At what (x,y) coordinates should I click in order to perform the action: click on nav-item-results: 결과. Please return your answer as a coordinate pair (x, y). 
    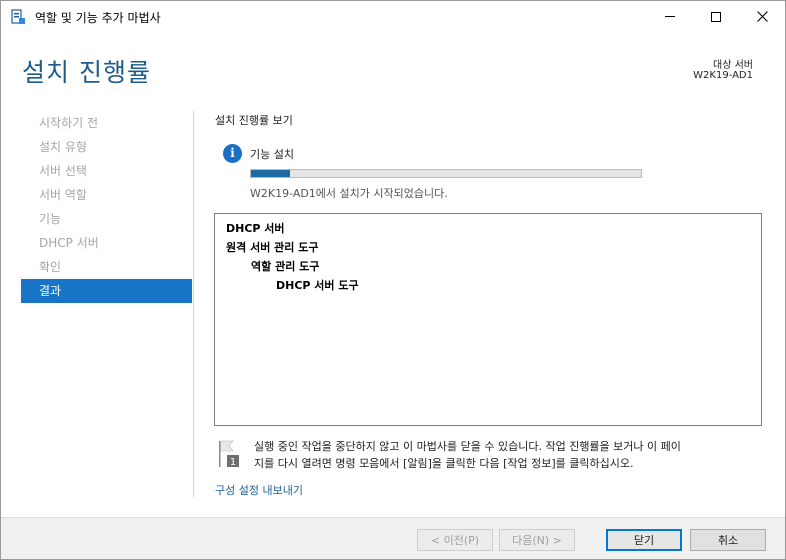
    Looking at the image, I should click on (106, 291).